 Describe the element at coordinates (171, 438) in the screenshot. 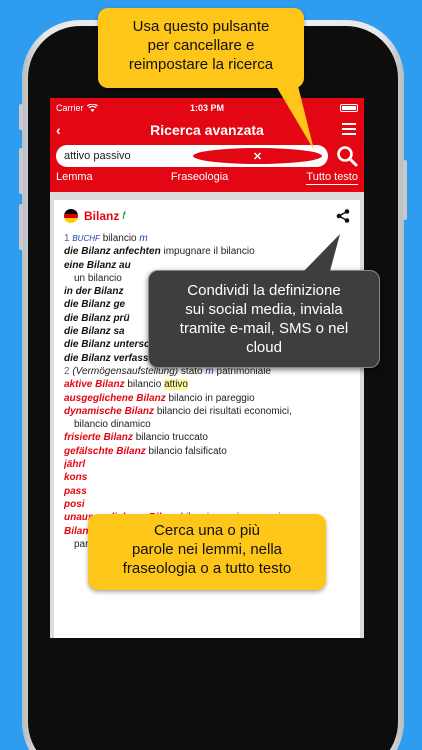

I see `compound-italian: bilancio truccato` at that location.